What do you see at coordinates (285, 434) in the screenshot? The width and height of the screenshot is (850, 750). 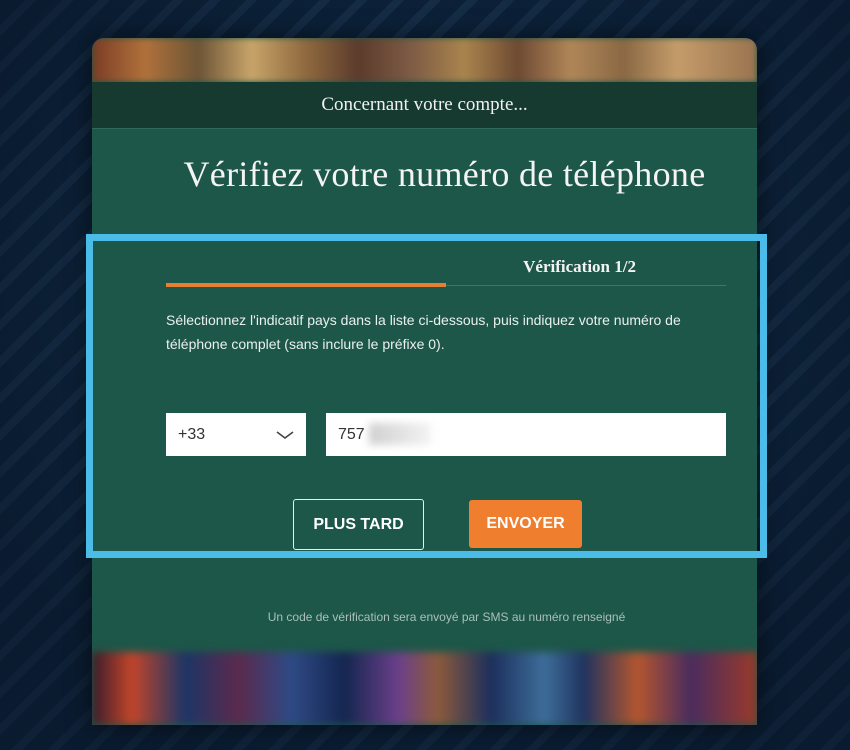 I see `chevron-down-icon` at bounding box center [285, 434].